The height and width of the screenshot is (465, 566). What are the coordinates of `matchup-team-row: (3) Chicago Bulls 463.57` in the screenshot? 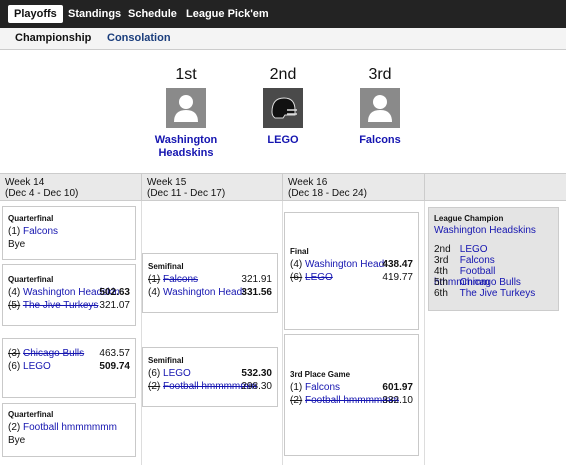 It's located at (69, 353).